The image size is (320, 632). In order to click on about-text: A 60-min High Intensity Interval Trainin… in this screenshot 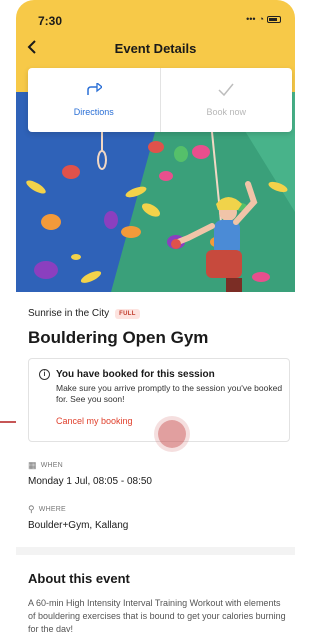, I will do `click(157, 615)`.